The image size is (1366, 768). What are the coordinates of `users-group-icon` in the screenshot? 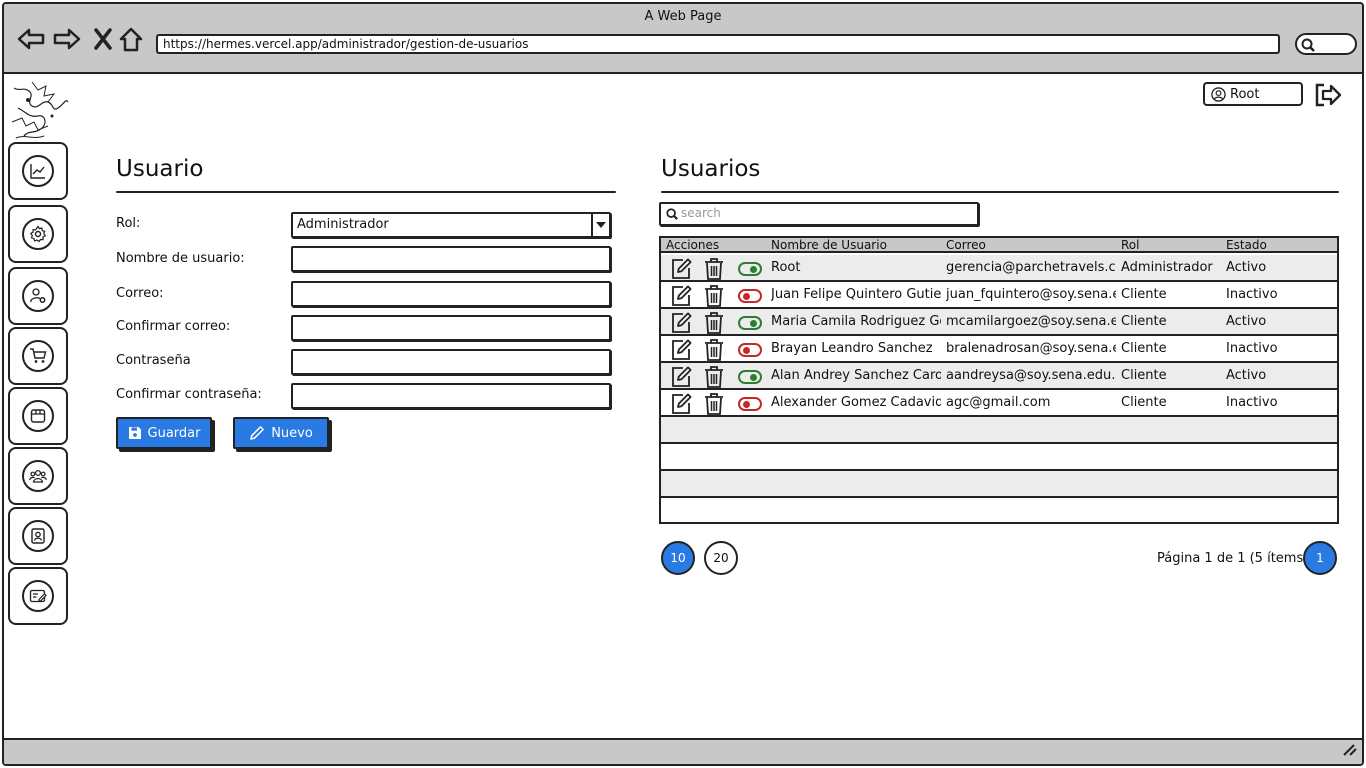 It's located at (38, 476).